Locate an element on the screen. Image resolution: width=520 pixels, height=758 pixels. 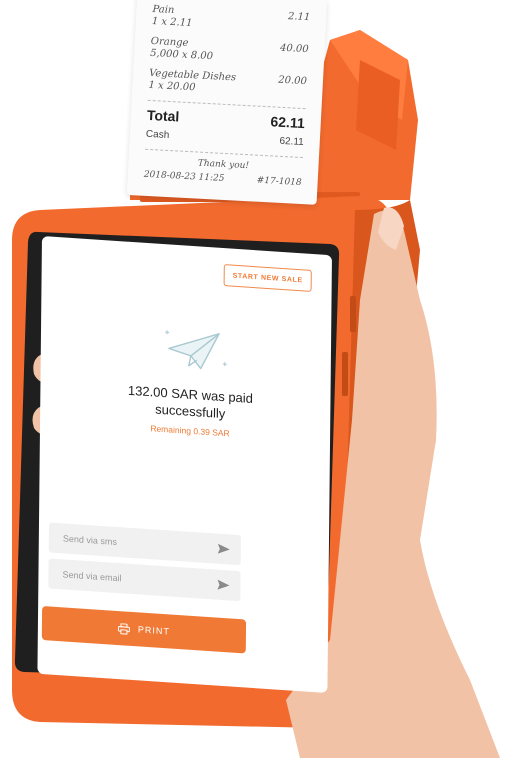
email-field-placeholder: Send via email is located at coordinates (92, 576).